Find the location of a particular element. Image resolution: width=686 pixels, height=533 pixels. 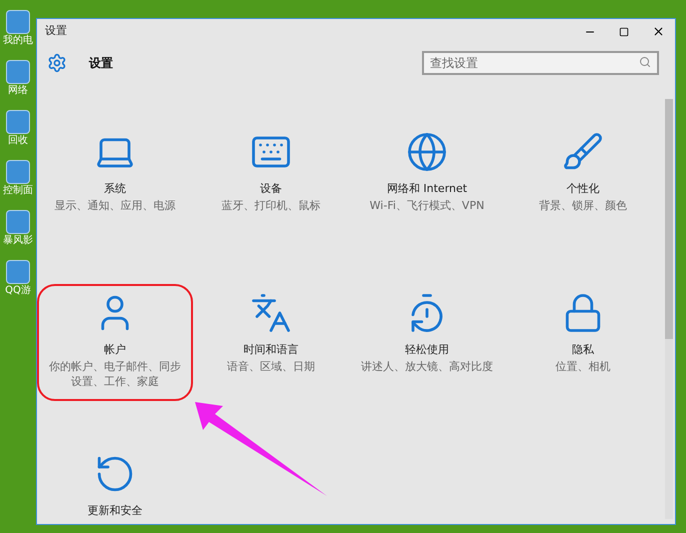

desktop-icon-label: 我的电 is located at coordinates (18, 41).